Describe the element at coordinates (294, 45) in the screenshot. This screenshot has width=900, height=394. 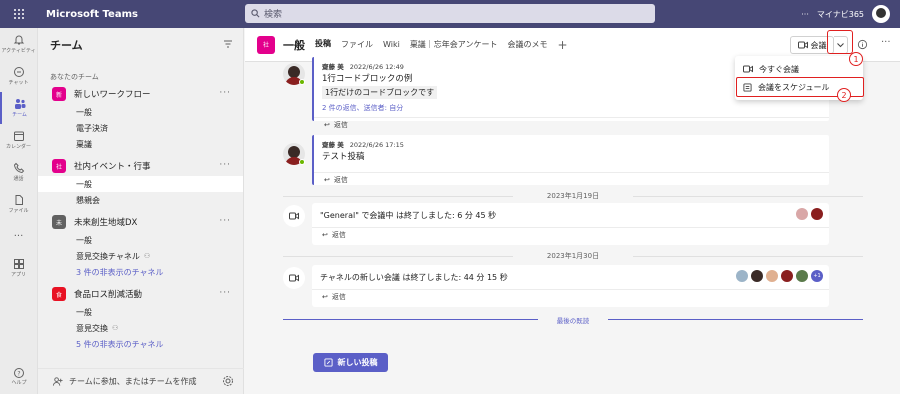
I see `channel-name: 一般` at that location.